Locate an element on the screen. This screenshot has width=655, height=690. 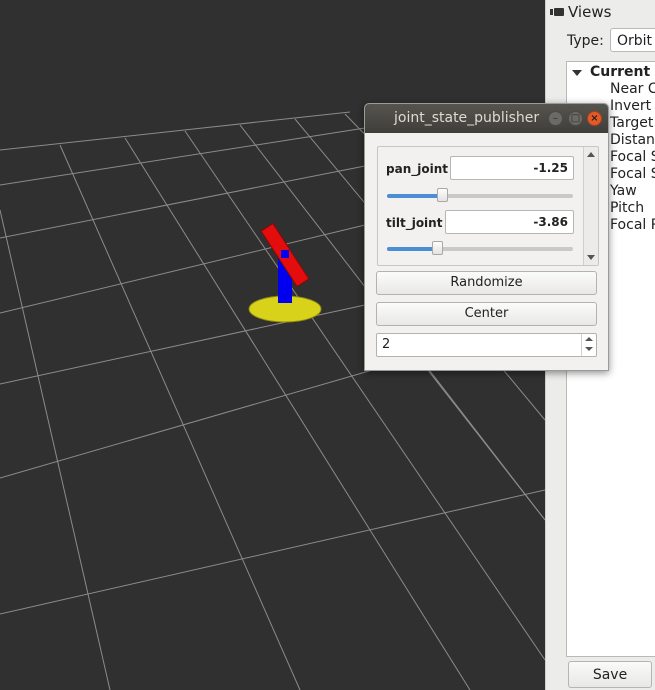
spin-down-icon is located at coordinates (589, 349).